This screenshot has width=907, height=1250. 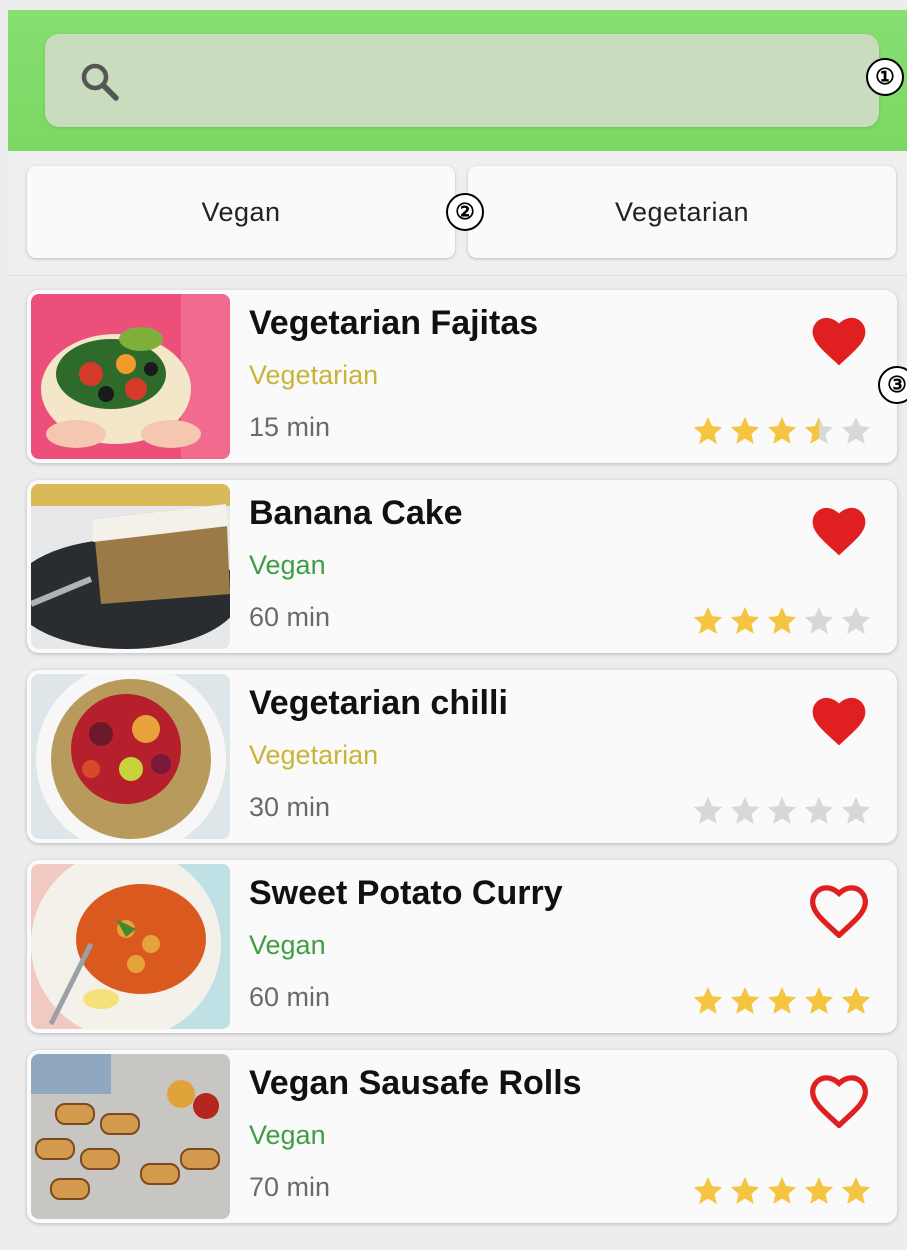 I want to click on recipe-title: Vegan Sausafe Rolls, so click(x=415, y=1083).